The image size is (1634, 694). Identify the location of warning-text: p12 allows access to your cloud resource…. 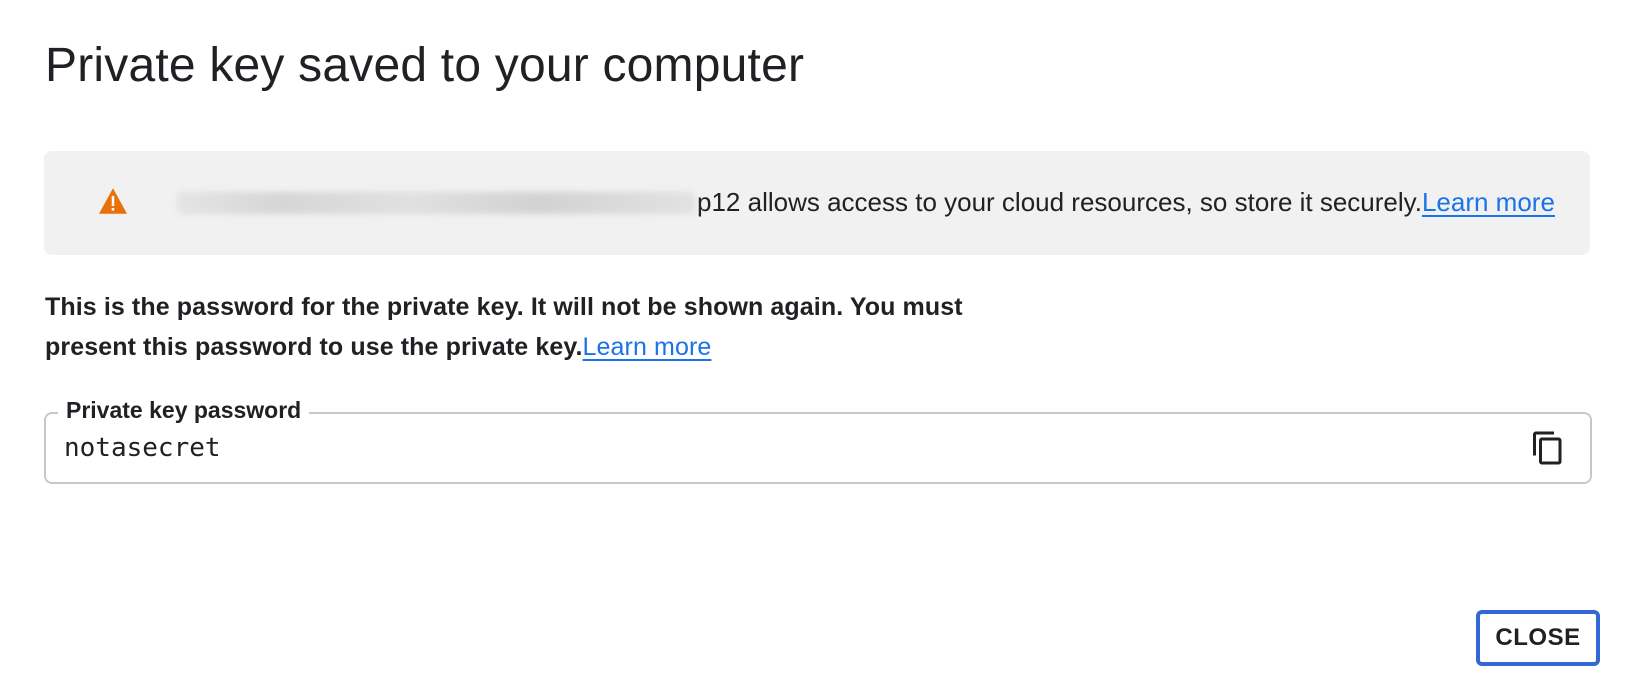
(1059, 202).